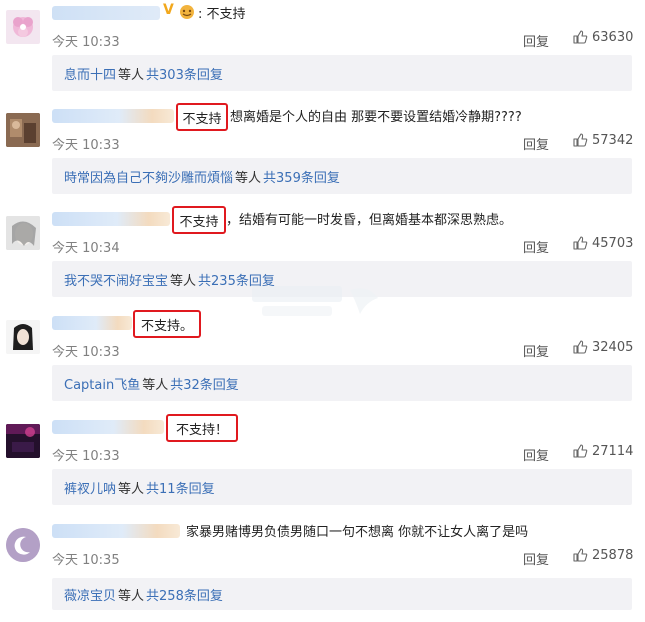 This screenshot has width=645, height=622. Describe the element at coordinates (236, 279) in the screenshot. I see `replies-total-link: 共235条回复` at that location.